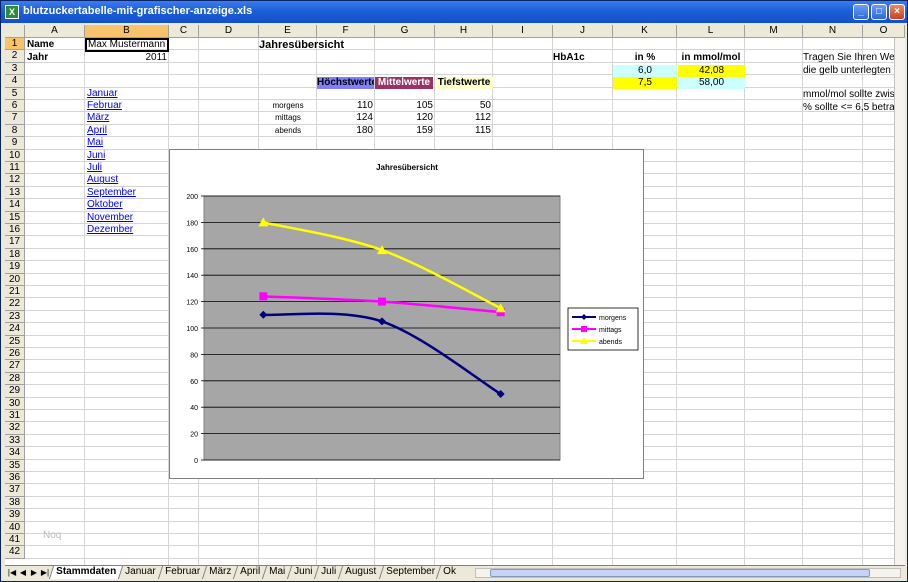 The height and width of the screenshot is (582, 908). Describe the element at coordinates (15, 416) in the screenshot. I see `row-header-31: 31` at that location.